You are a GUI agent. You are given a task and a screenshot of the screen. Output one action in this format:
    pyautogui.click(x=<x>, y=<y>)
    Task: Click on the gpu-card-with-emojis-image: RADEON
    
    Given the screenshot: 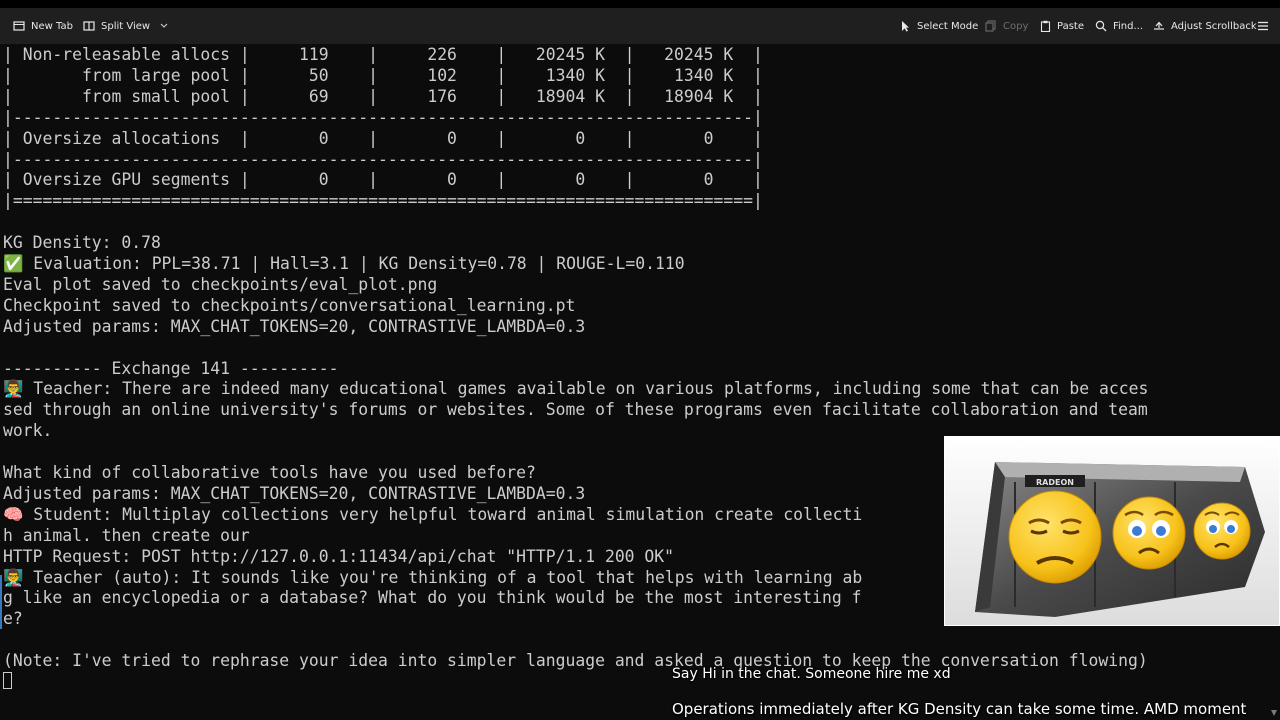 What is the action you would take?
    pyautogui.click(x=1112, y=531)
    